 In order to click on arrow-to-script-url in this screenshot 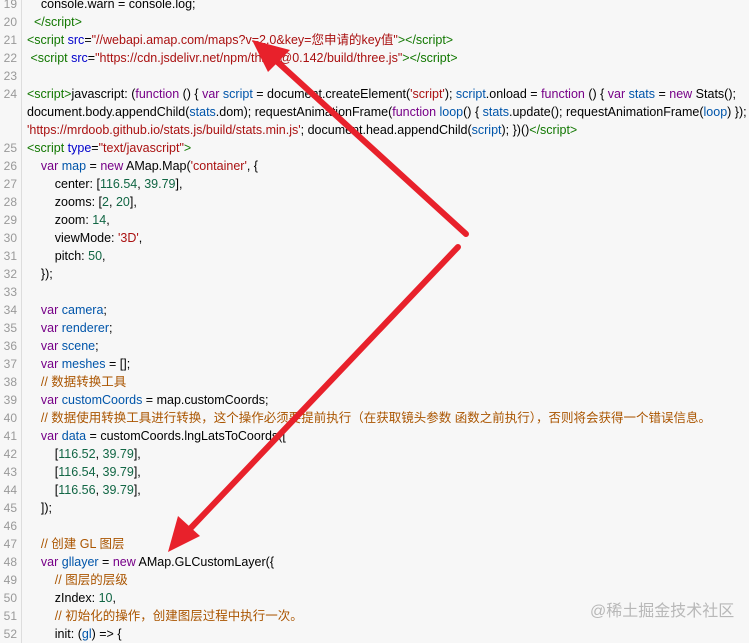, I will do `click(369, 145)`.